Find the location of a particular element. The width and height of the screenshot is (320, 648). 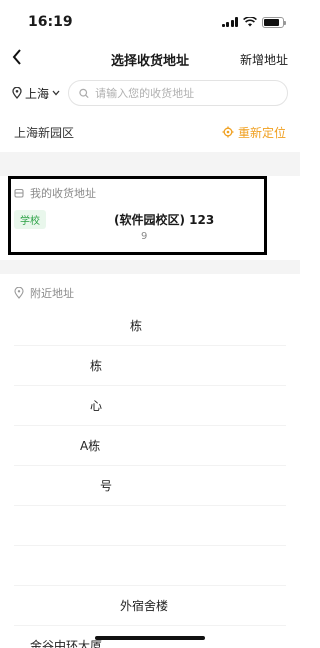

nearby-title: 附近地址 is located at coordinates (52, 293).